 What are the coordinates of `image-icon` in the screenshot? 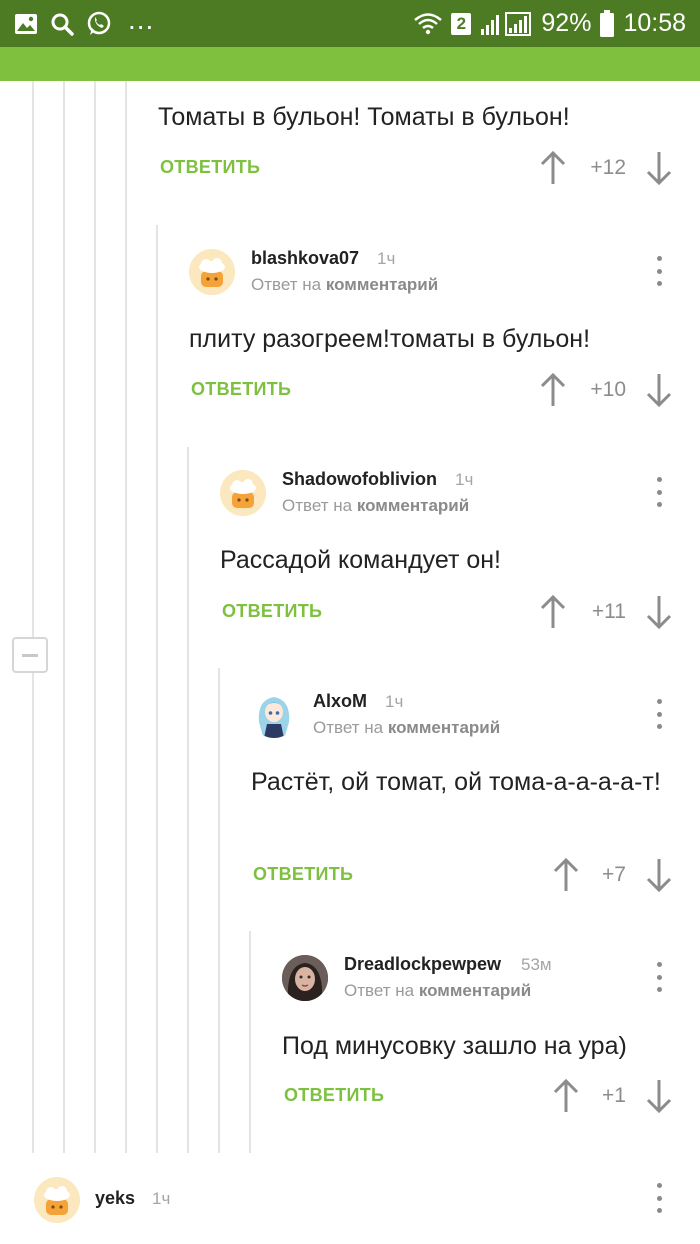 It's located at (26, 24).